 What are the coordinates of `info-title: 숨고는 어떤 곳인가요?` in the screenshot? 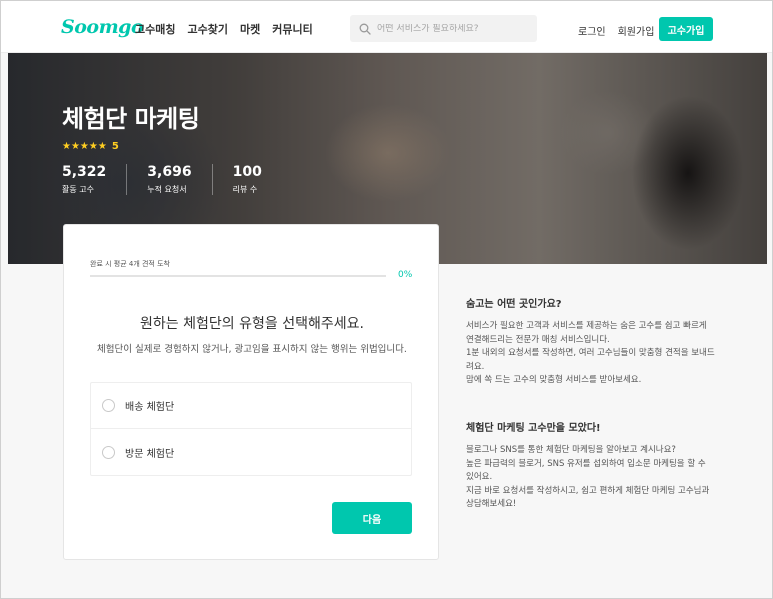 It's located at (514, 304).